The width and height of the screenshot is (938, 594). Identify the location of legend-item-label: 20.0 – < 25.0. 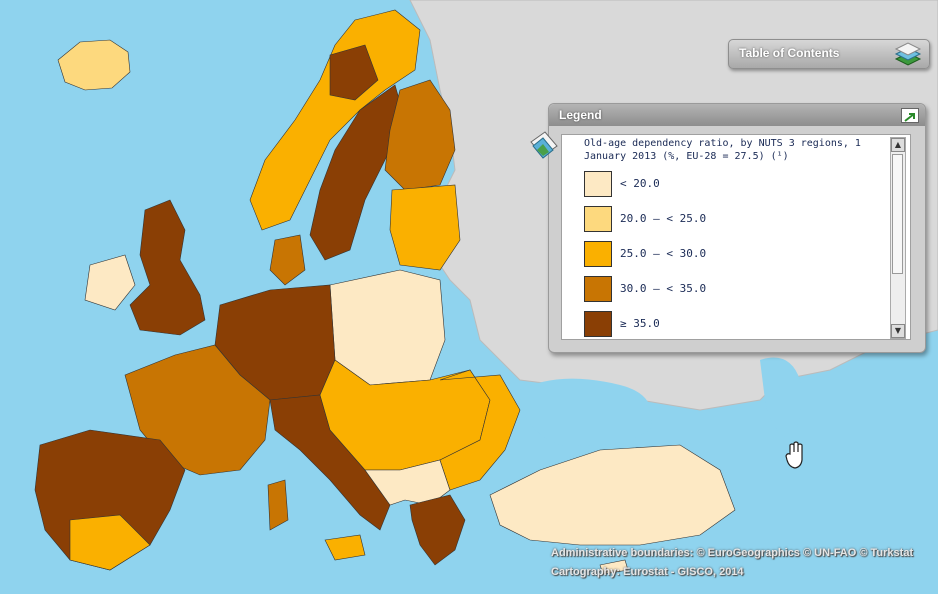
(663, 218).